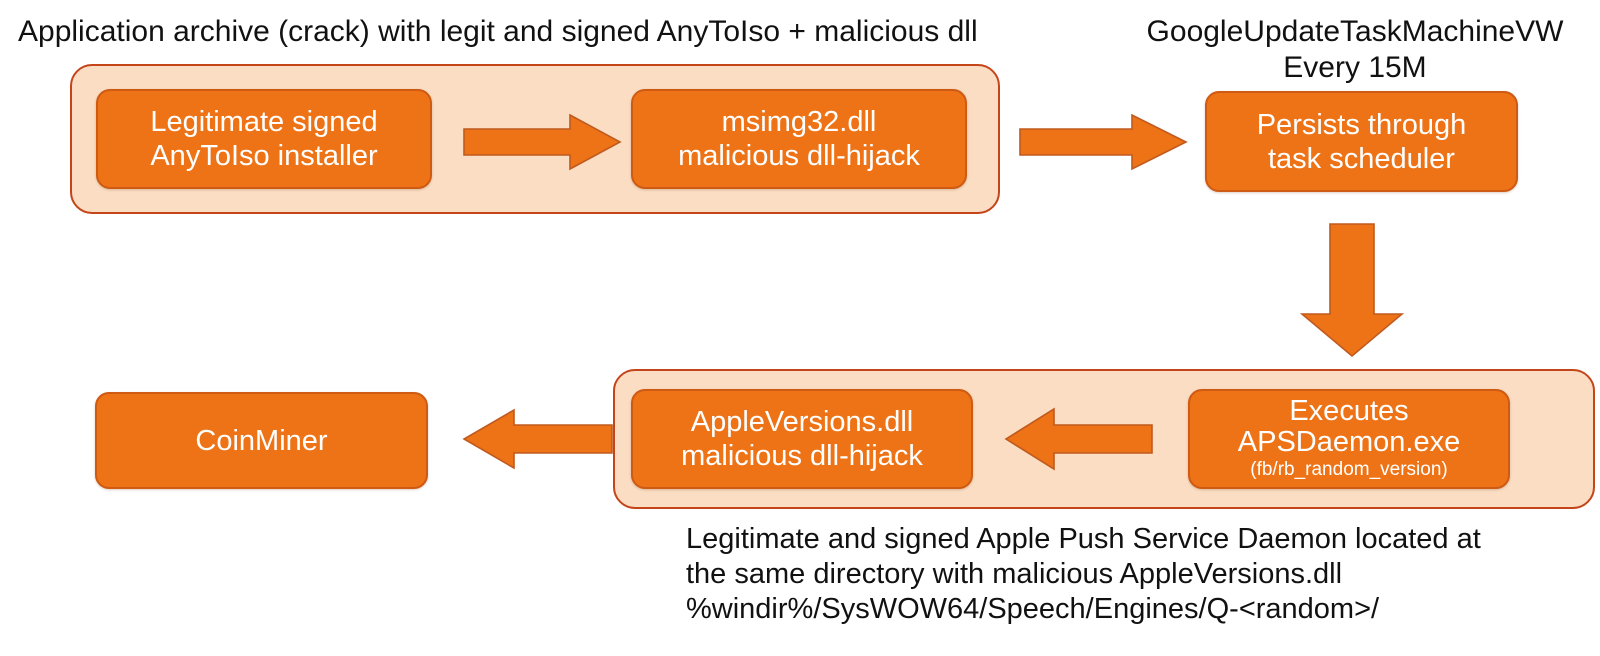 The height and width of the screenshot is (656, 1600). Describe the element at coordinates (1103, 142) in the screenshot. I see `arrow-right-archive-to-scheduler` at that location.